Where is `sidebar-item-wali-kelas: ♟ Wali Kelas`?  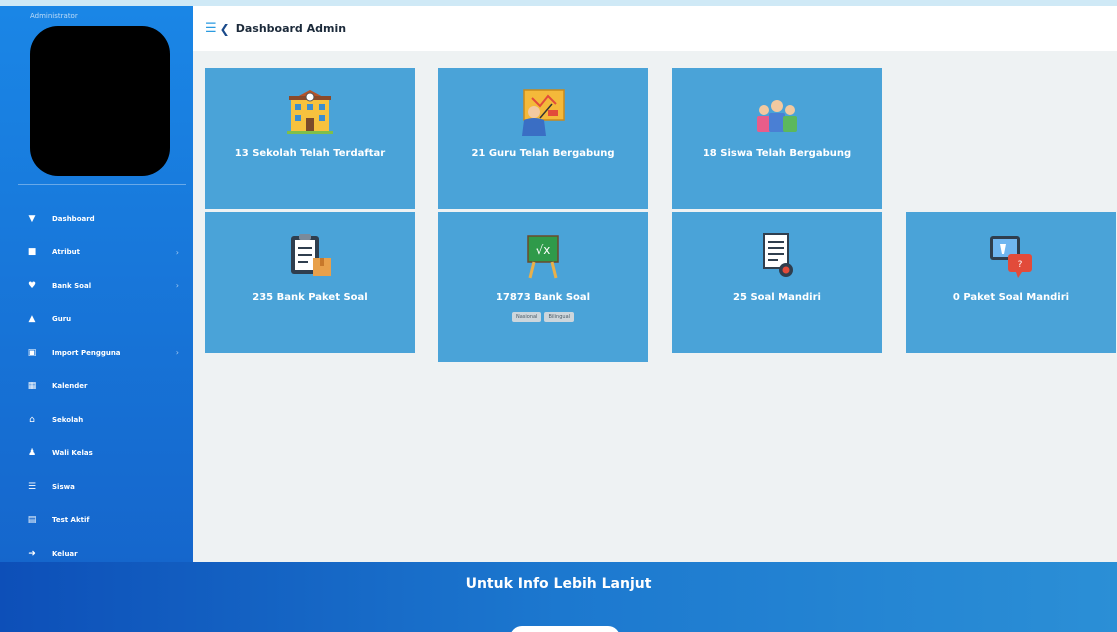
sidebar-item-wali-kelas: ♟ Wali Kelas is located at coordinates (96, 454).